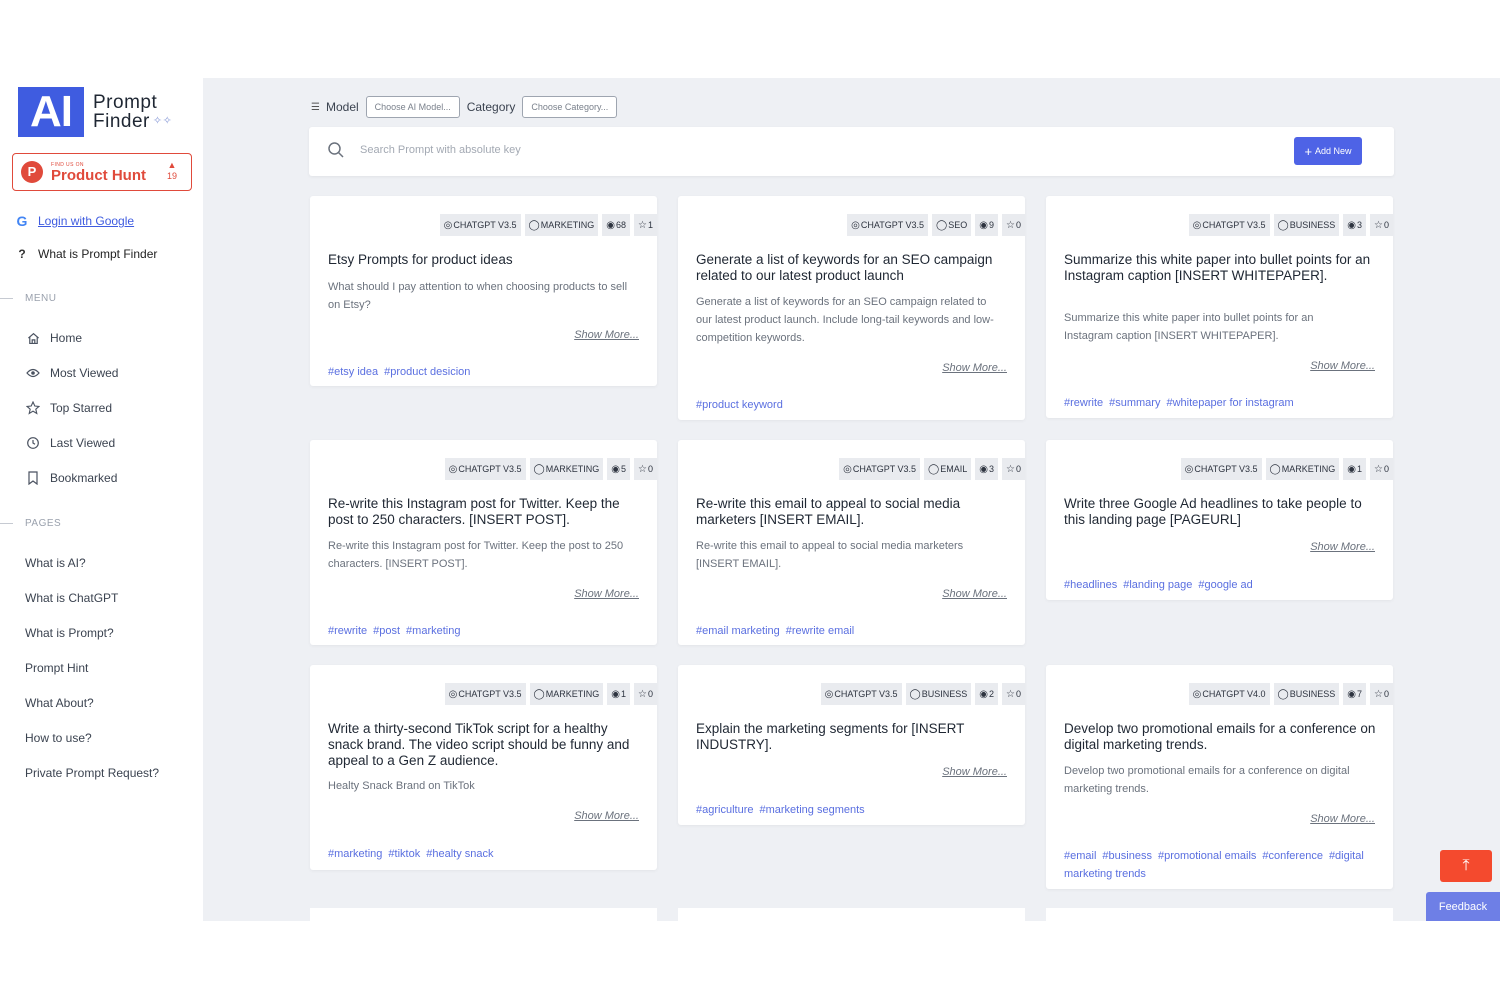 The width and height of the screenshot is (1500, 1000). Describe the element at coordinates (738, 631) in the screenshot. I see `tag-link: #email marketing` at that location.